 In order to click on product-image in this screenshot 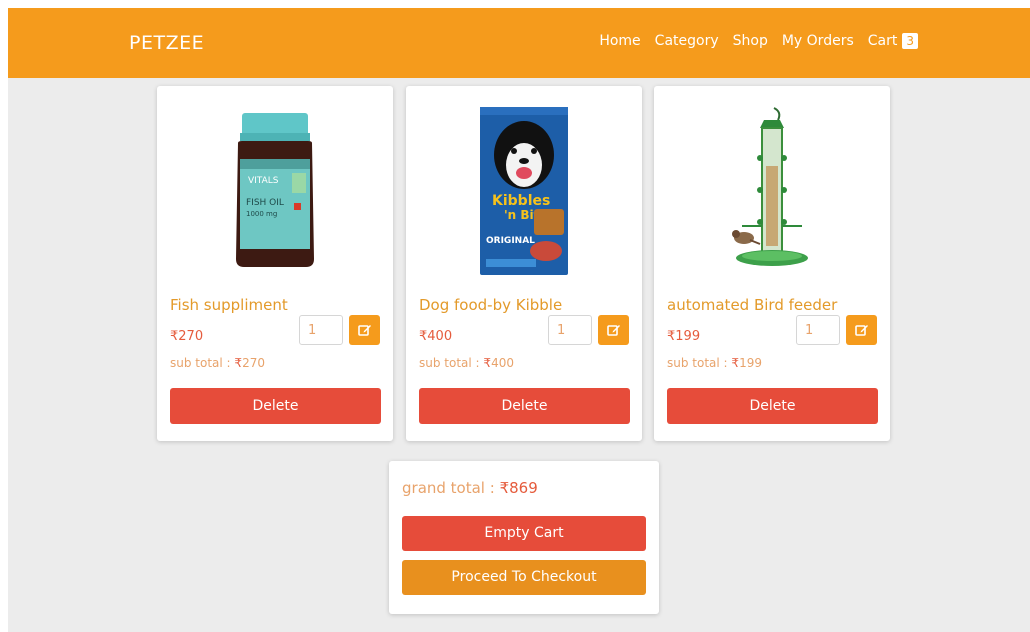, I will do `click(772, 190)`.